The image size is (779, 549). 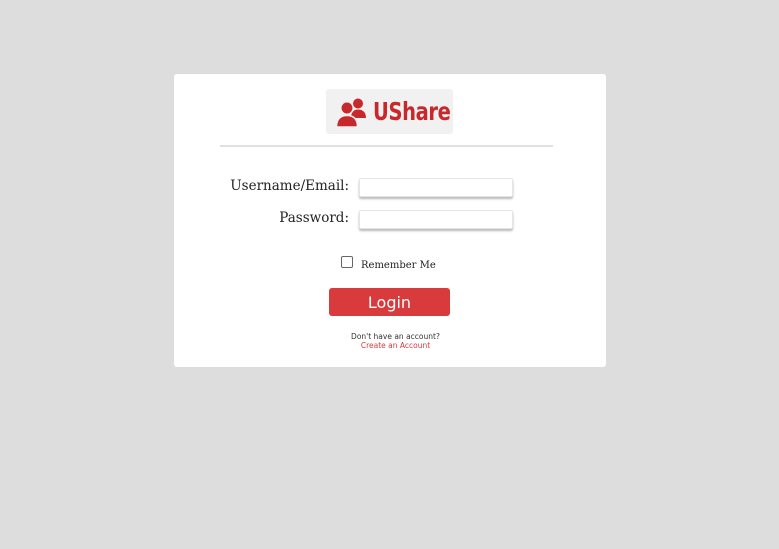 I want to click on create-account-link: Create an Account, so click(x=395, y=345).